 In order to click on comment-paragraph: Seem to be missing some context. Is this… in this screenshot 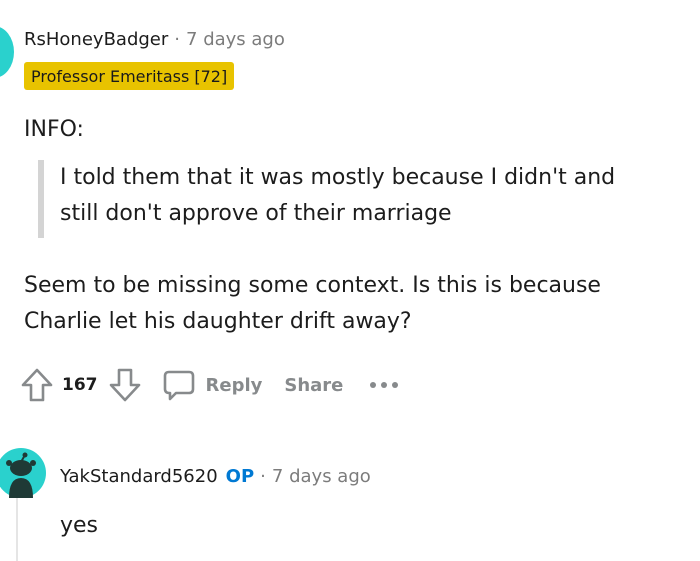, I will do `click(312, 304)`.